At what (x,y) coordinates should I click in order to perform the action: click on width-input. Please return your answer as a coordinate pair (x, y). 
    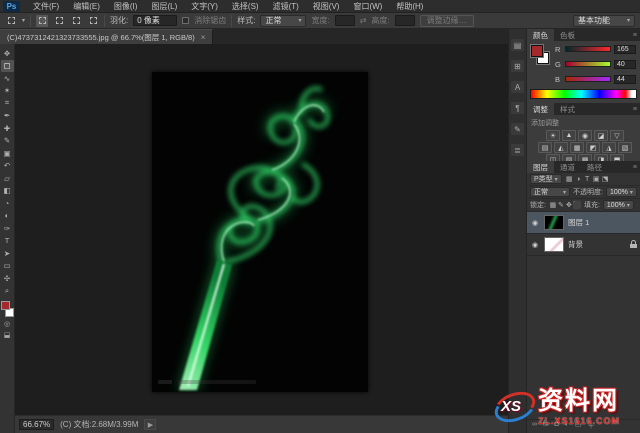
    Looking at the image, I should click on (344, 20).